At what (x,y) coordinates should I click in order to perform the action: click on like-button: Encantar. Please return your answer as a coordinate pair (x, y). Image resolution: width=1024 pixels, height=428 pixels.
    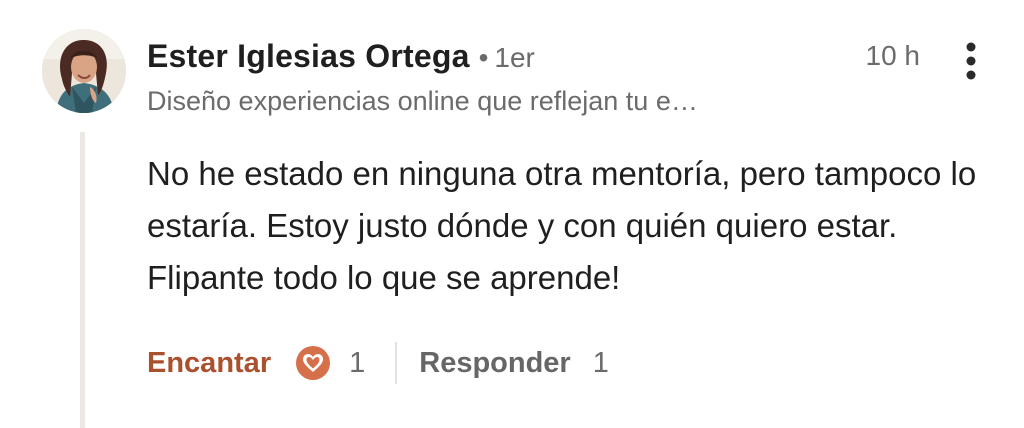
    Looking at the image, I should click on (209, 363).